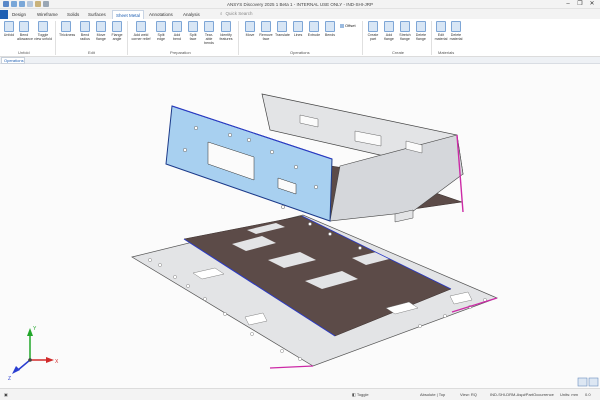 This screenshot has width=600, height=400. What do you see at coordinates (298, 26) in the screenshot?
I see `lines-icon` at bounding box center [298, 26].